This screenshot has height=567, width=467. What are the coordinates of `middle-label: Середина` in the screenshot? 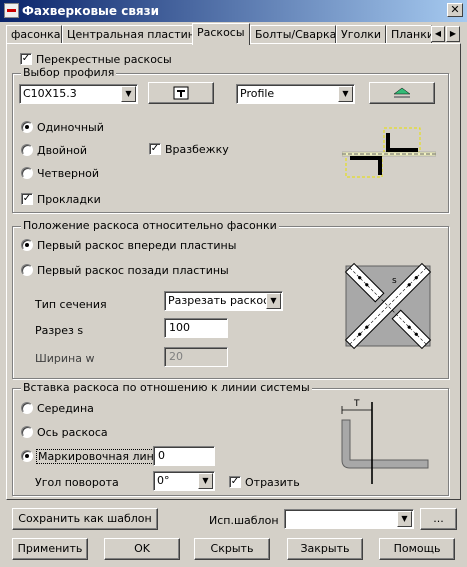 It's located at (65, 408).